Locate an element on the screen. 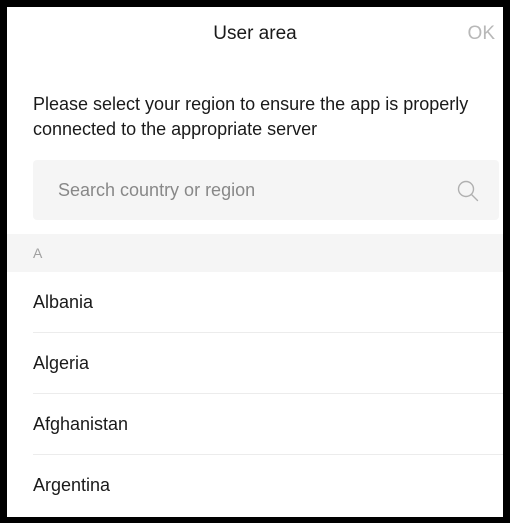  list-item: Afghanistan is located at coordinates (255, 424).